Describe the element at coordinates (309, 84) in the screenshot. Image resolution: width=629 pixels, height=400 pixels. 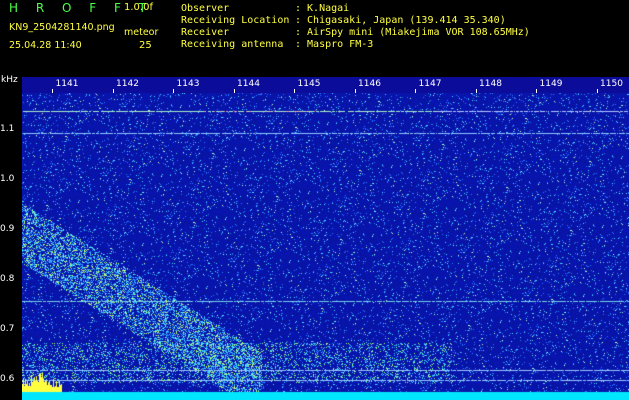
I see `x-tick-label: 1145` at that location.